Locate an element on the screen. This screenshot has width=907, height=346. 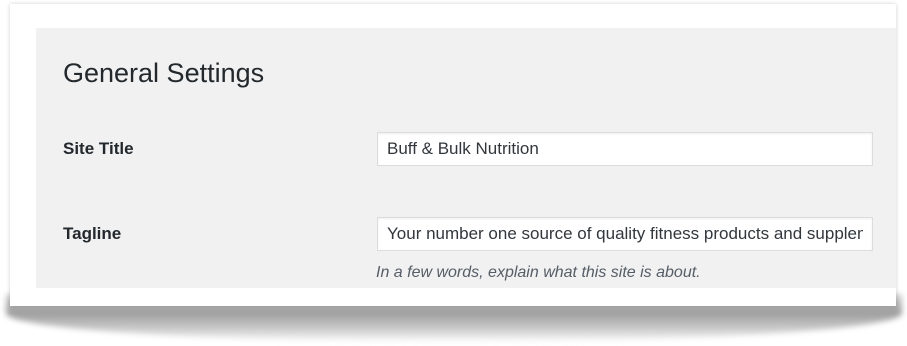
page-title: General Settings is located at coordinates (164, 73).